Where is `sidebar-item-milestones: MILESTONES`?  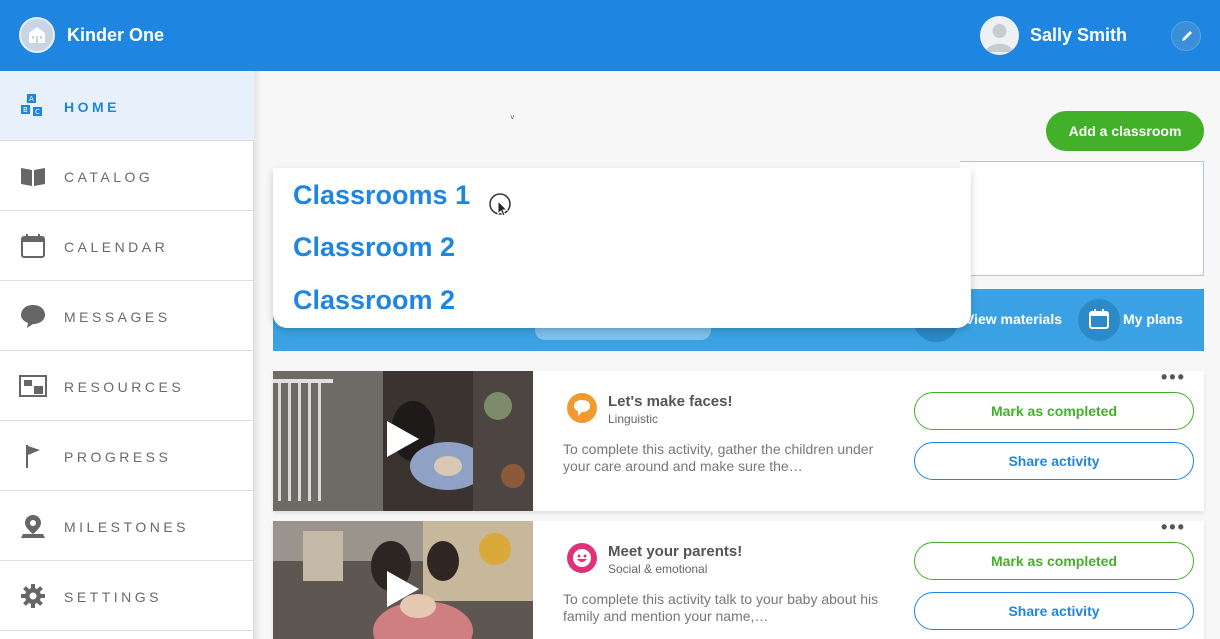 sidebar-item-milestones: MILESTONES is located at coordinates (127, 526).